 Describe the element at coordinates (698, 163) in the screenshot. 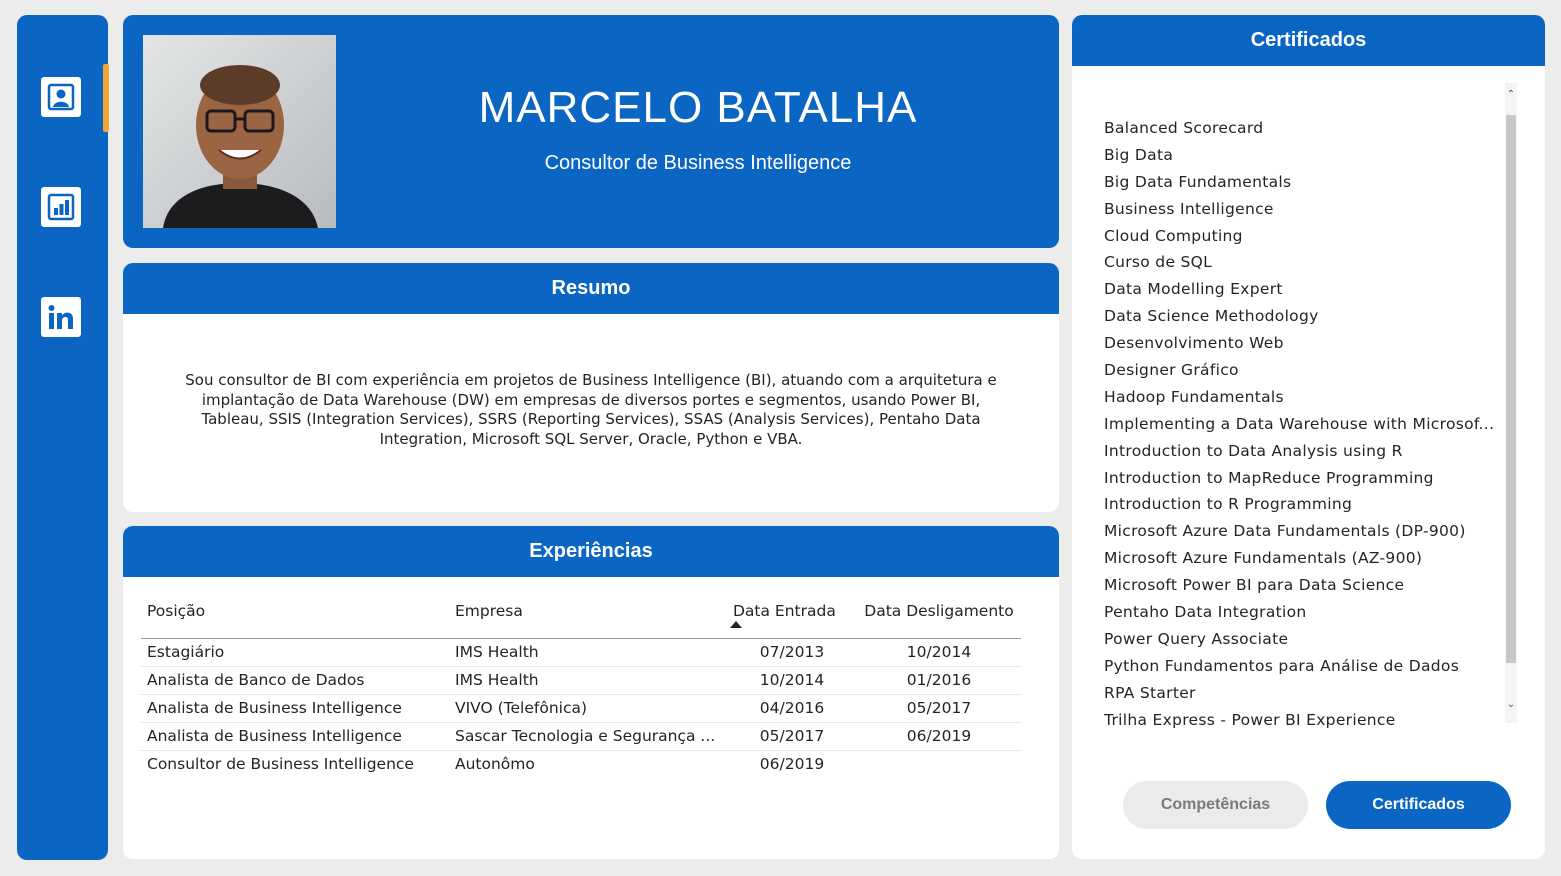

I see `profile-subtitle: Consultor de Business Intelligence` at that location.